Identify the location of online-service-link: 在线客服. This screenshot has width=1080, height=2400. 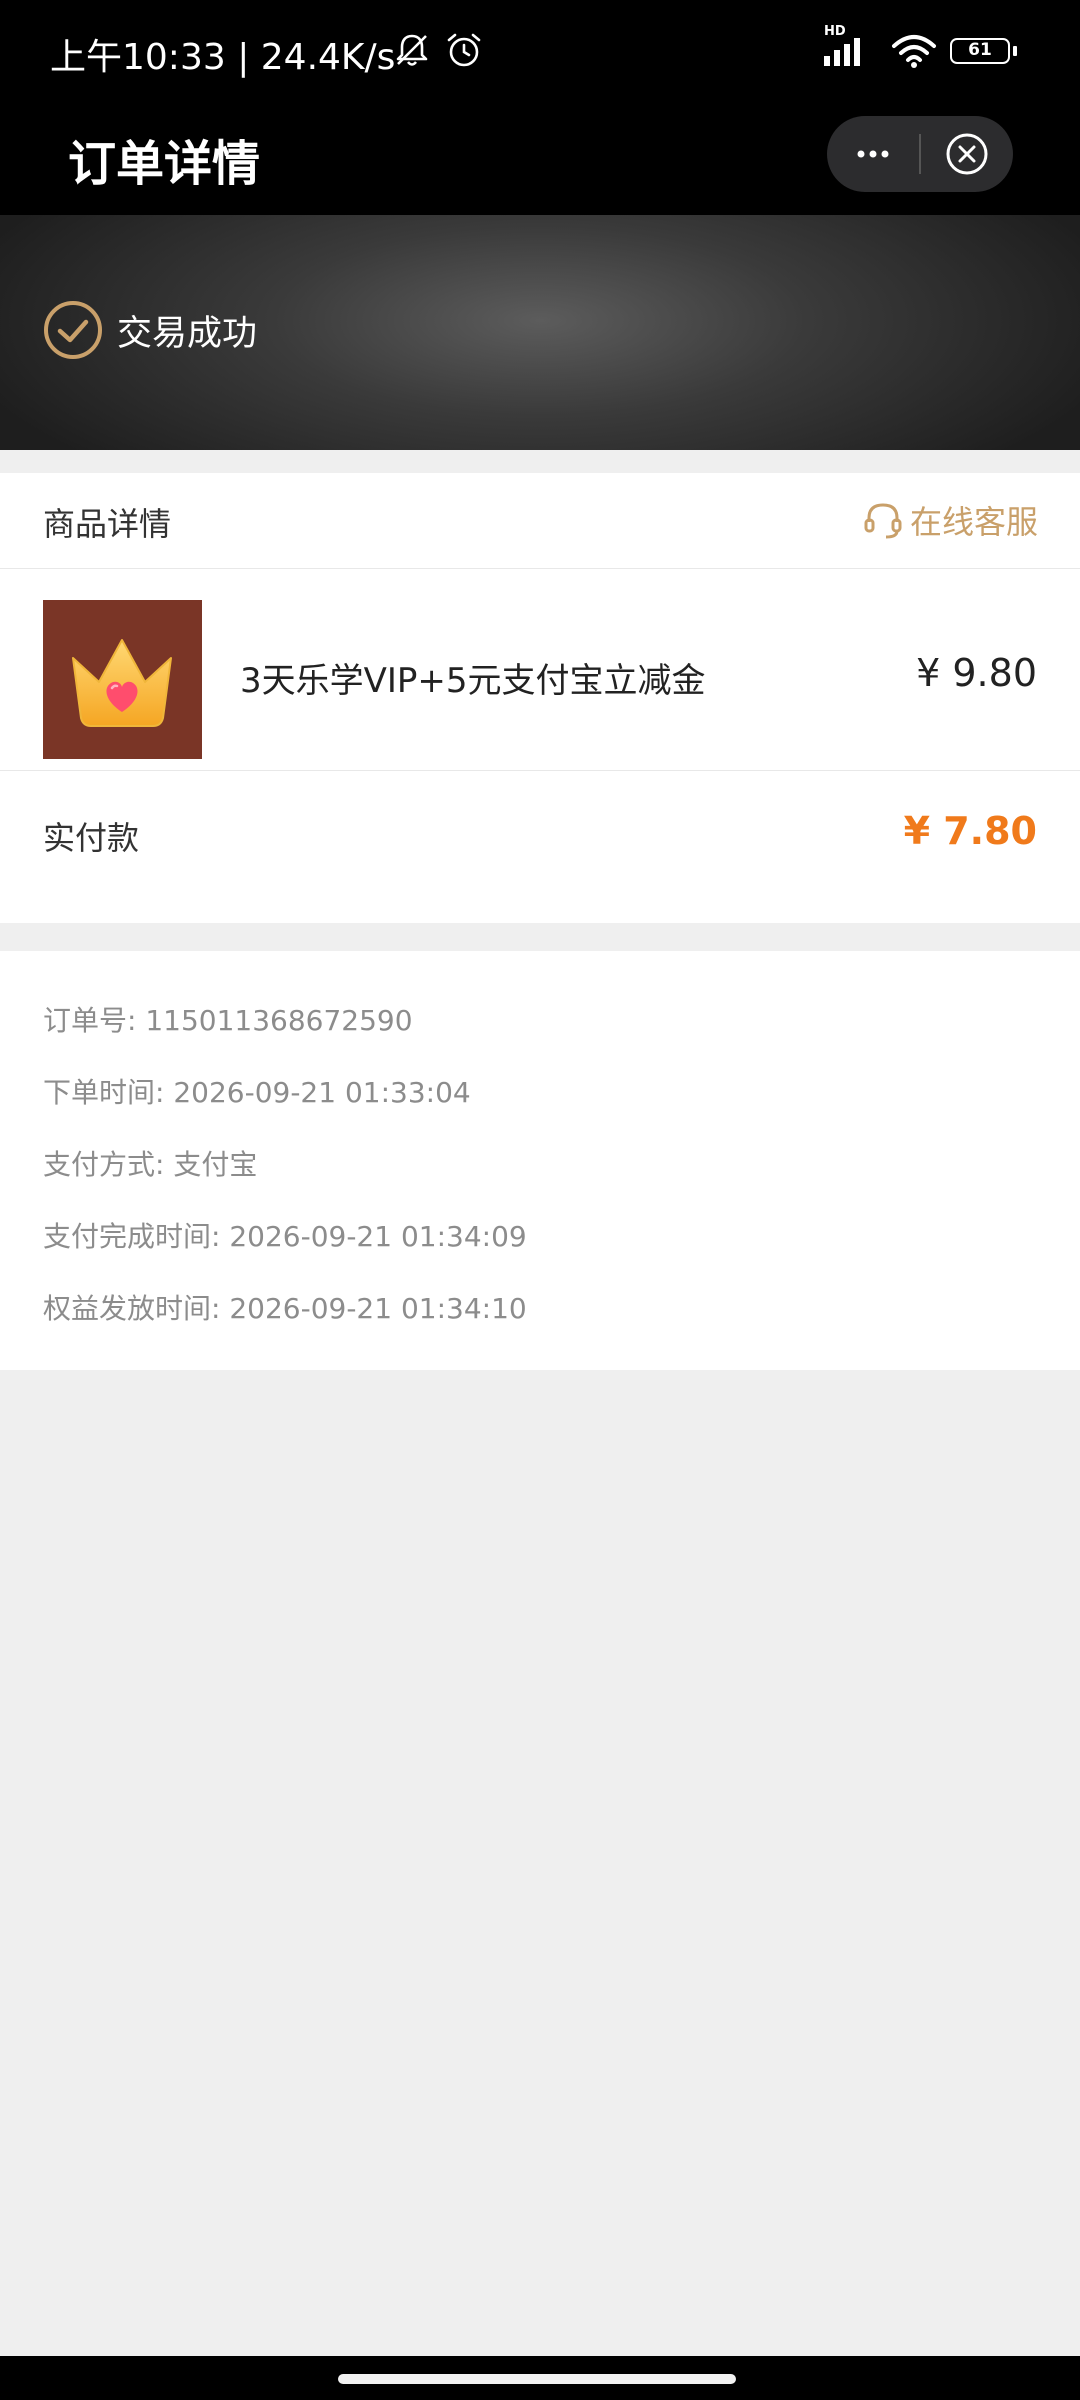
(951, 520).